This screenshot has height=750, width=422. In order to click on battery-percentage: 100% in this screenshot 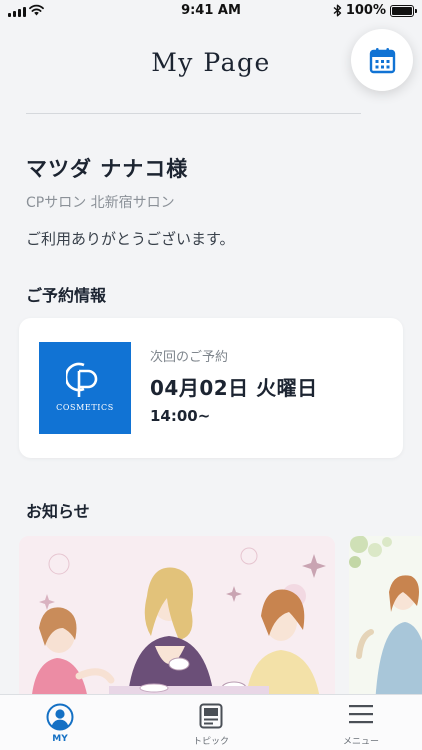, I will do `click(365, 10)`.